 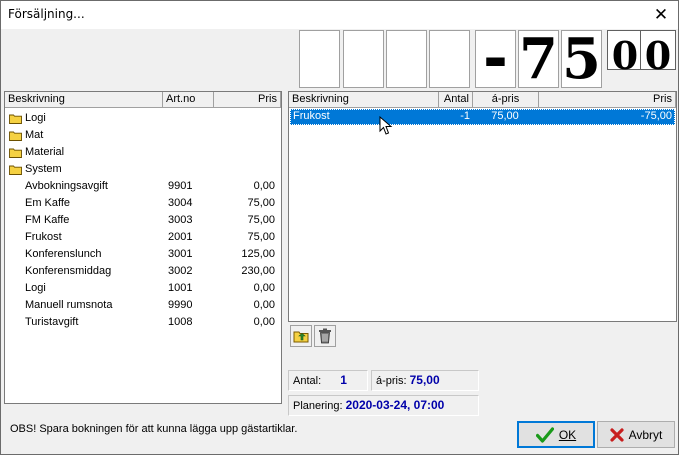 I want to click on row-apris: 75,00, so click(x=505, y=116).